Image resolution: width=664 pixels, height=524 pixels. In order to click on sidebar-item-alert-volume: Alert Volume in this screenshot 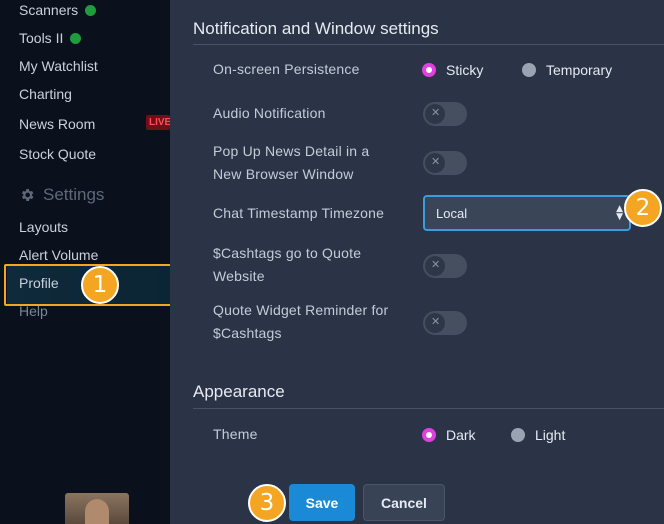, I will do `click(58, 255)`.